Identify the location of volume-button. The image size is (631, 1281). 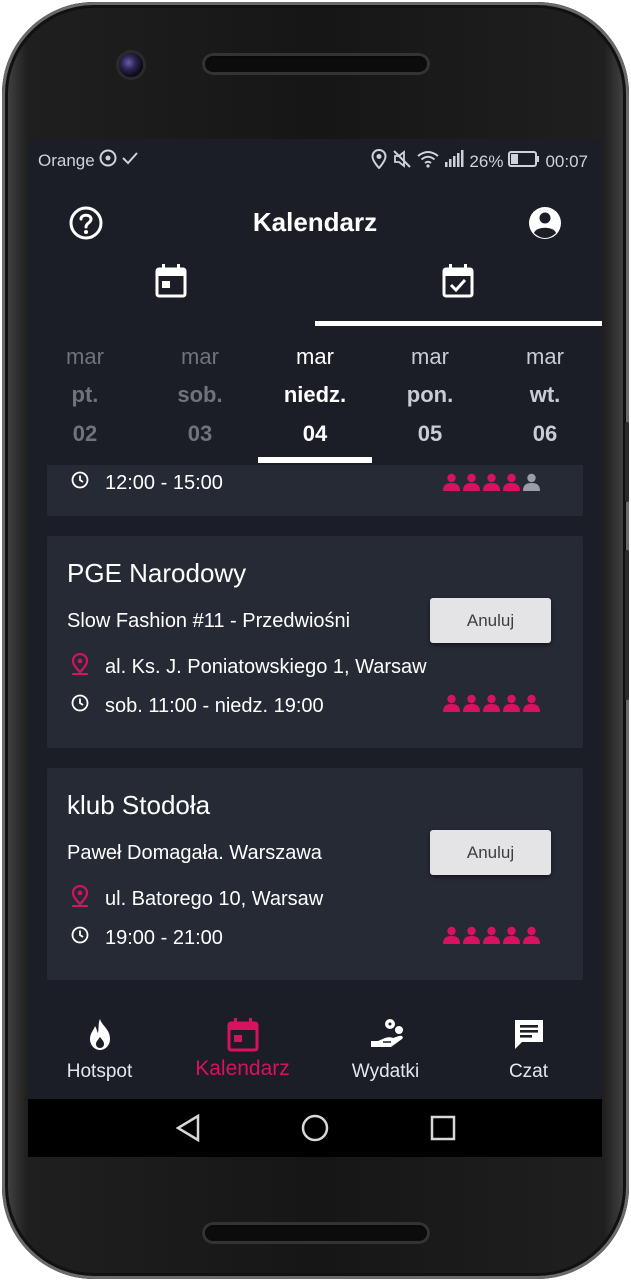
(627, 462).